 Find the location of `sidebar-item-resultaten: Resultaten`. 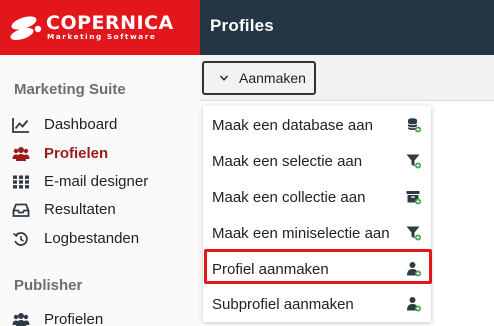

sidebar-item-resultaten: Resultaten is located at coordinates (100, 210).